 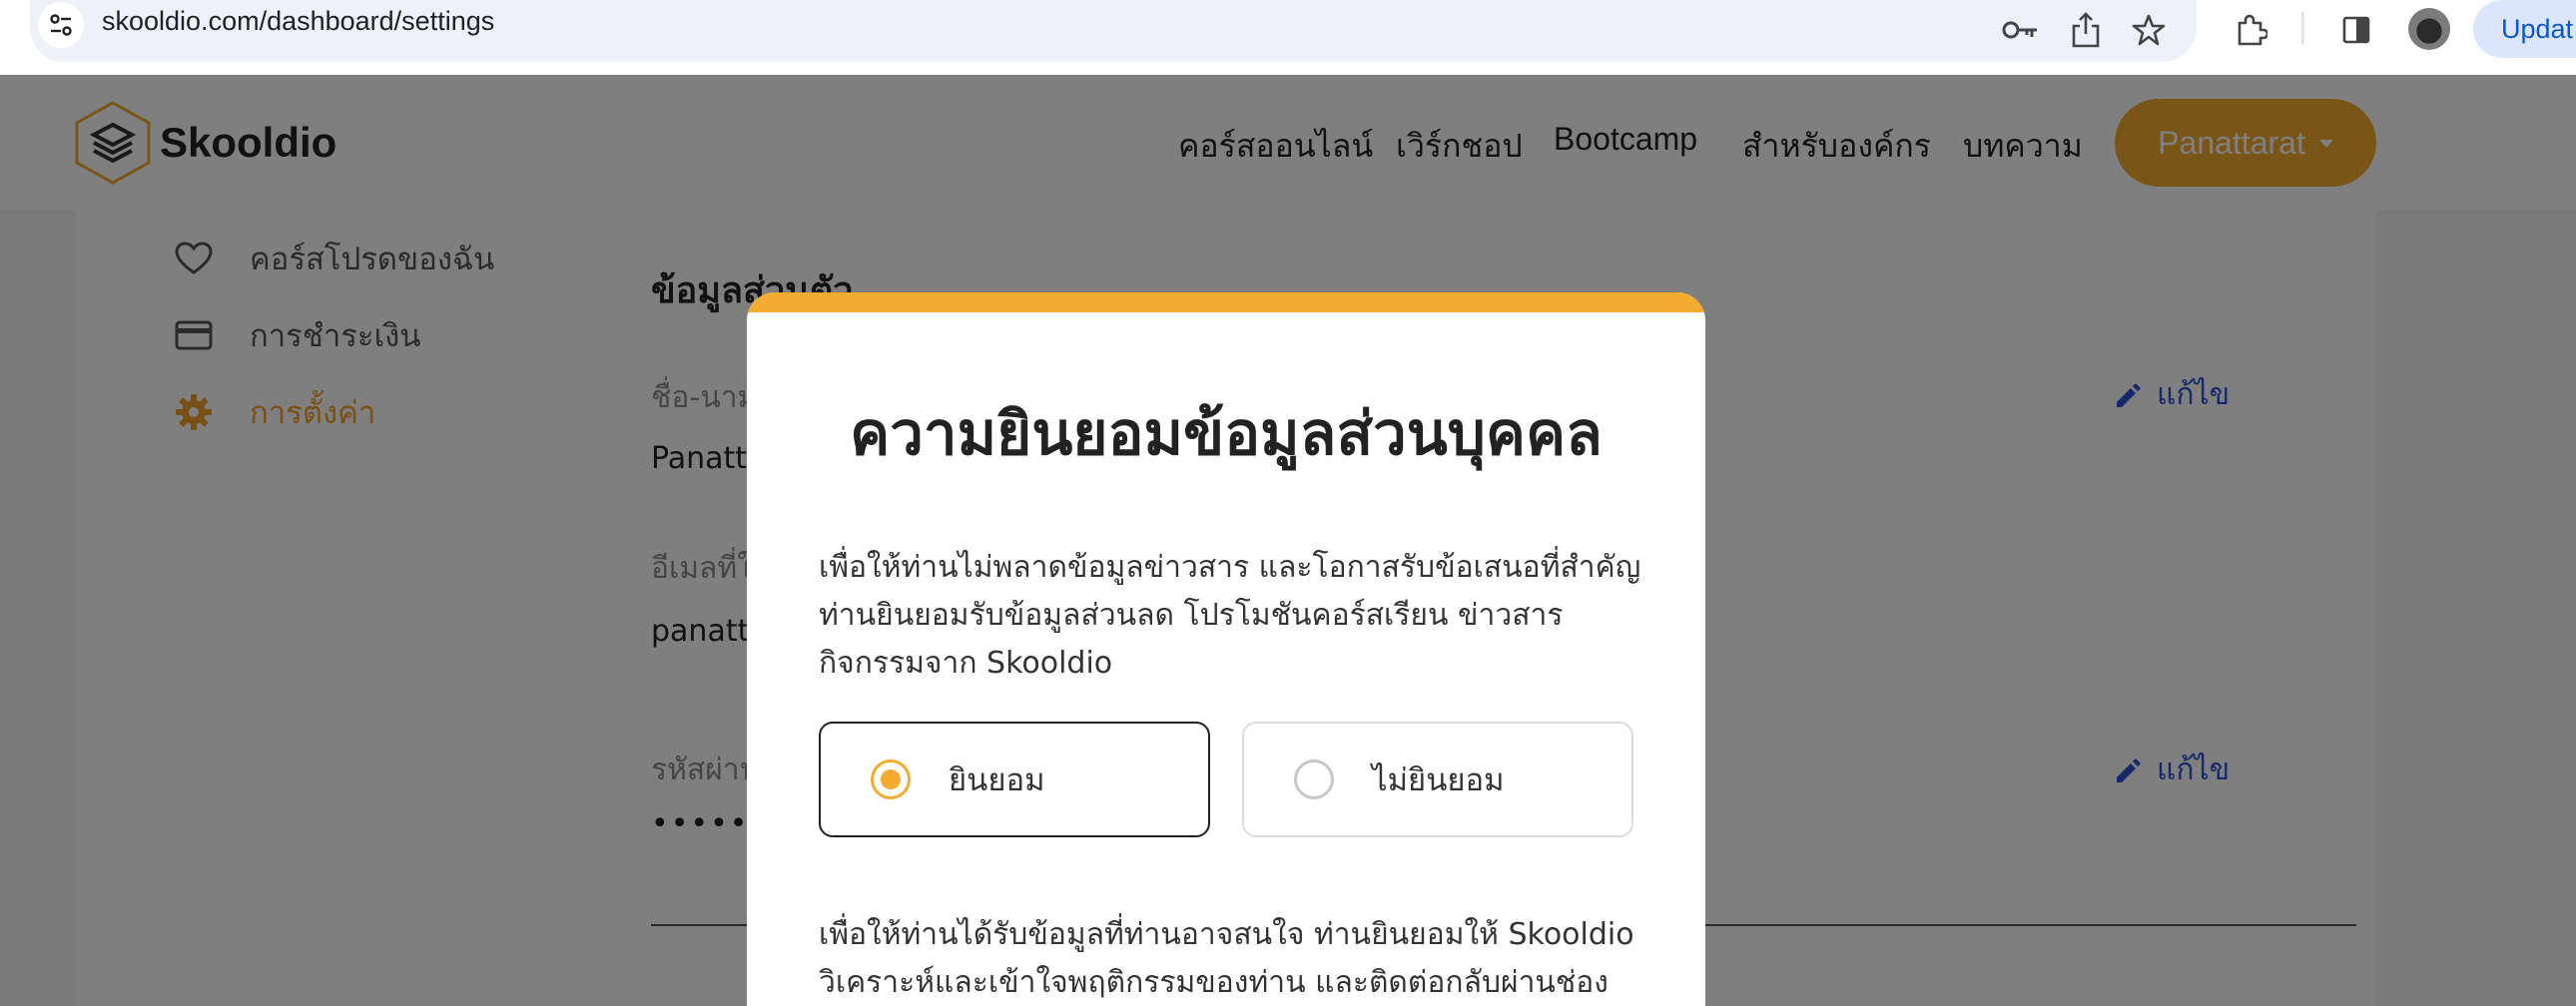 I want to click on browser-toolbar: skooldio.com/dashboard/settings Updat, so click(x=1288, y=37).